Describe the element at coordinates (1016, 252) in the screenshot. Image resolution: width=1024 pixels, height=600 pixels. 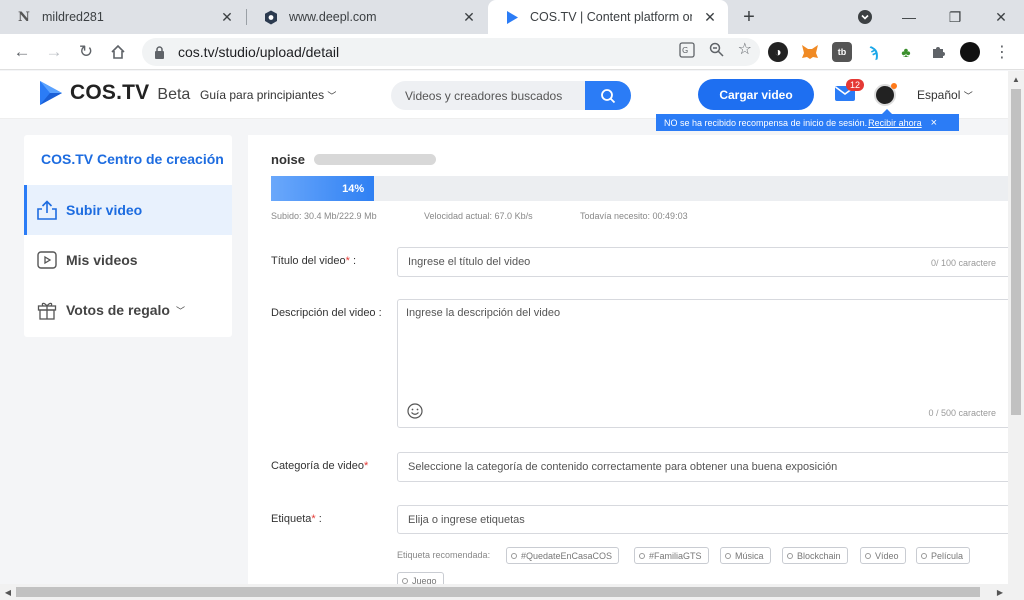
I see `vertical-scroll-thumb` at that location.